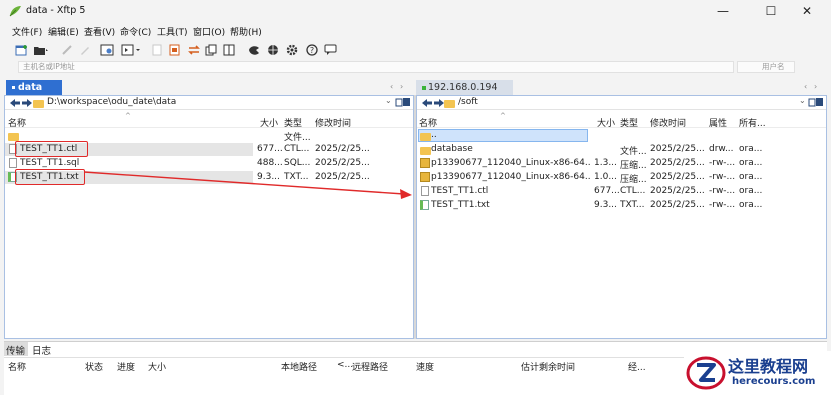 This screenshot has height=395, width=831. Describe the element at coordinates (548, 366) in the screenshot. I see `col-remaining-time: 估计剩余时间` at that location.